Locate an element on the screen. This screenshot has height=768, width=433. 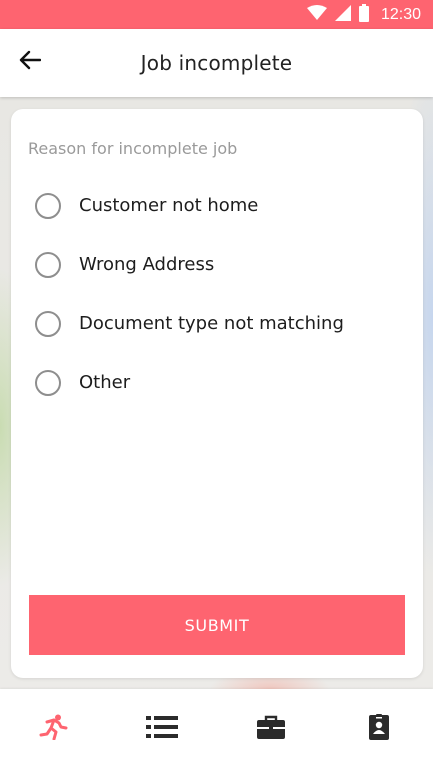
id-badge-icon is located at coordinates (378, 728).